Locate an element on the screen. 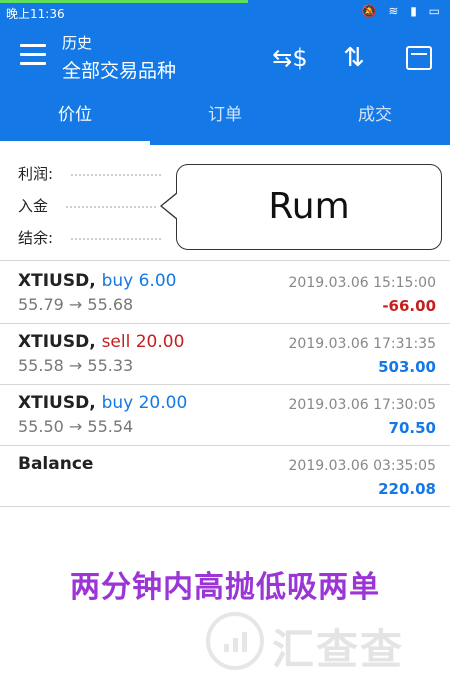  overlay-caption: 两分钟内高抛低吸两单 is located at coordinates (225, 587).